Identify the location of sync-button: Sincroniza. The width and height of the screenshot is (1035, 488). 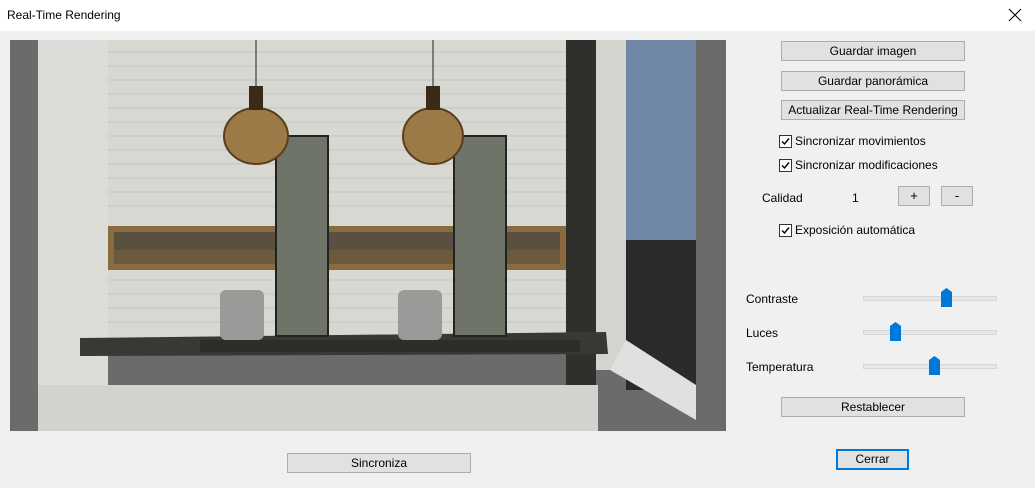
(379, 463).